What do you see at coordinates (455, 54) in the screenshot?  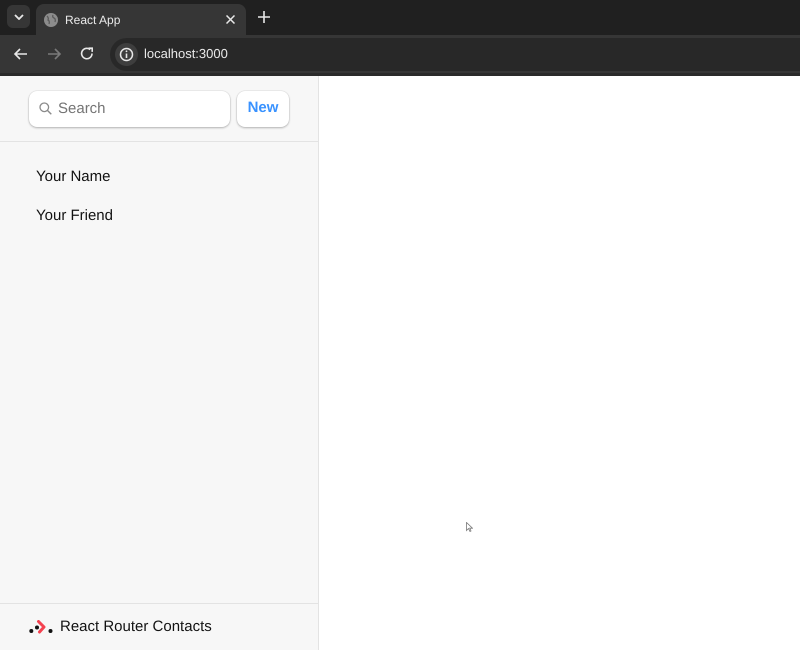 I see `address-bar: localhost:3000` at bounding box center [455, 54].